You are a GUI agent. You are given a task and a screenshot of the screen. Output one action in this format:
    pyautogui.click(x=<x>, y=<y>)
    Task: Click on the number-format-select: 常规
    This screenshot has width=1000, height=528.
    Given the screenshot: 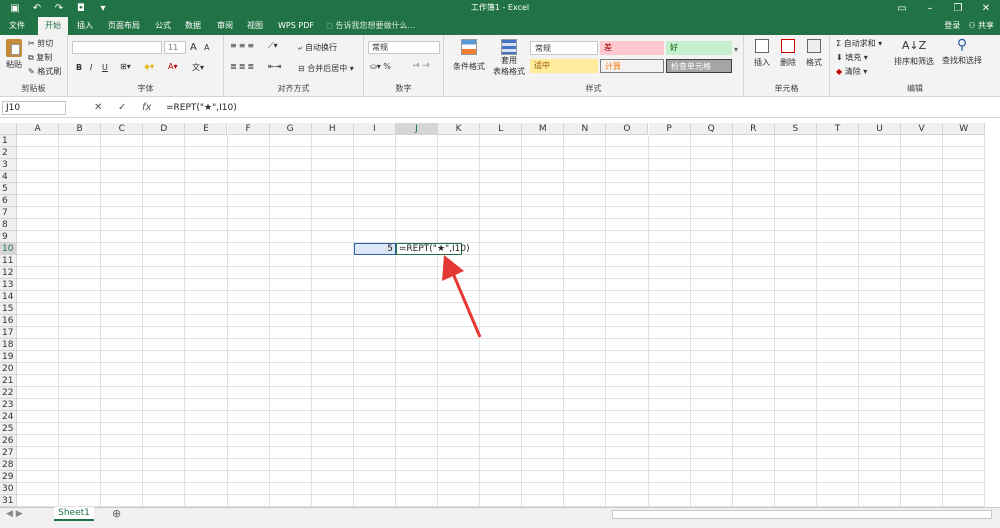 What is the action you would take?
    pyautogui.click(x=404, y=47)
    